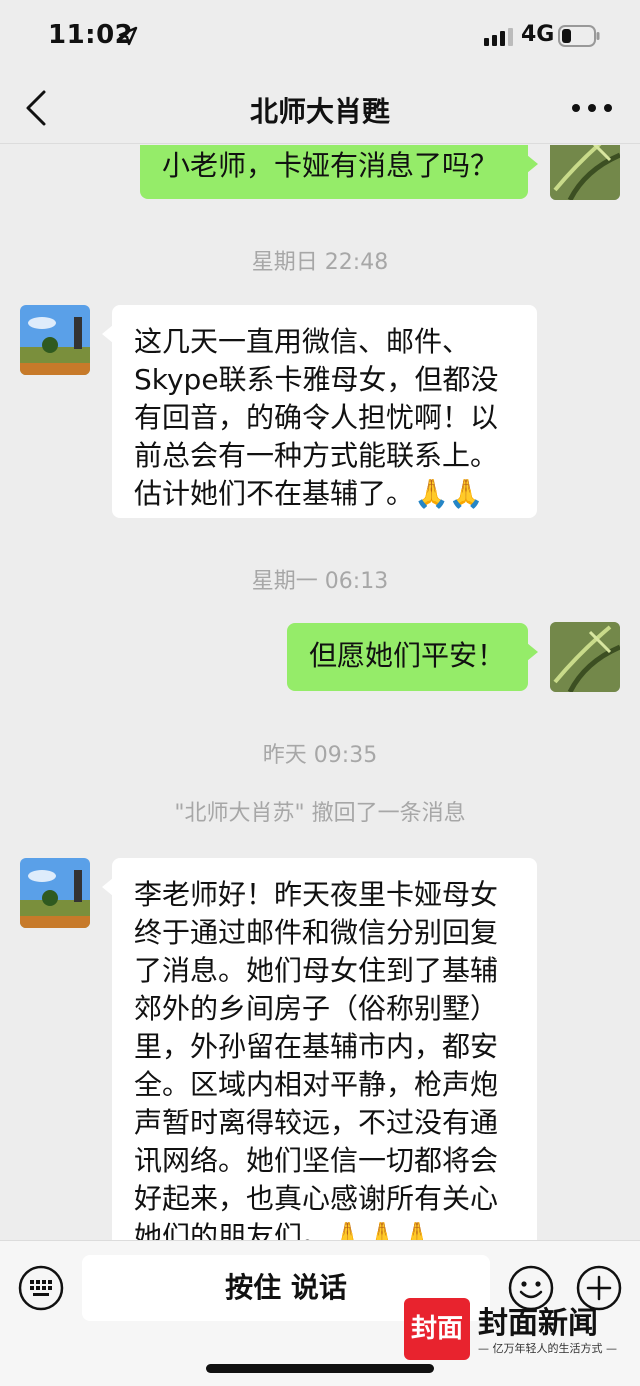 This screenshot has height=1386, width=640. Describe the element at coordinates (316, 1122) in the screenshot. I see `message-line: 声暂时离得较远，不过没有通` at that location.